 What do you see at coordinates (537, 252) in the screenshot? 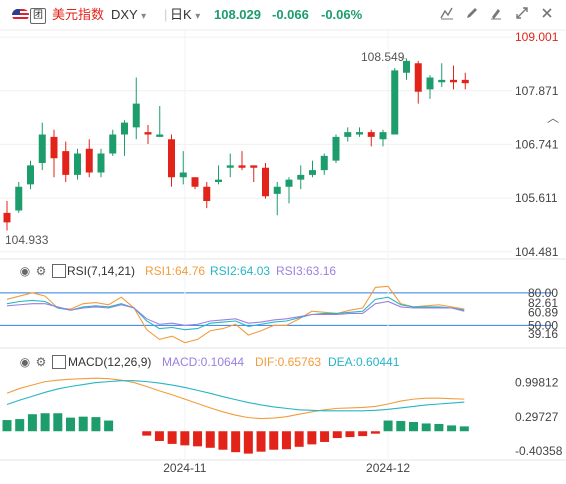
I see `price-axis-tick: 104.481` at bounding box center [537, 252].